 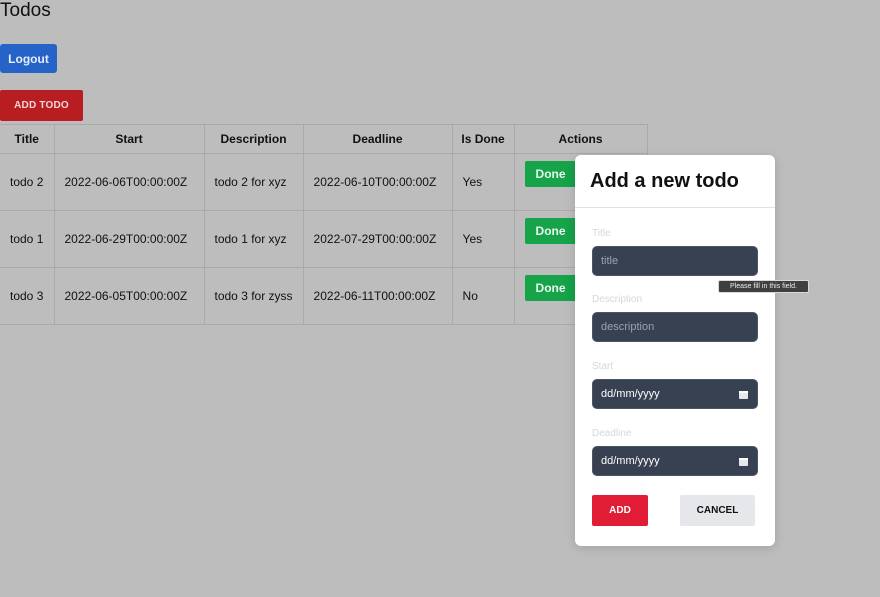 What do you see at coordinates (129, 239) in the screenshot?
I see `cell-start: 2022-06-29T00:00:00Z` at bounding box center [129, 239].